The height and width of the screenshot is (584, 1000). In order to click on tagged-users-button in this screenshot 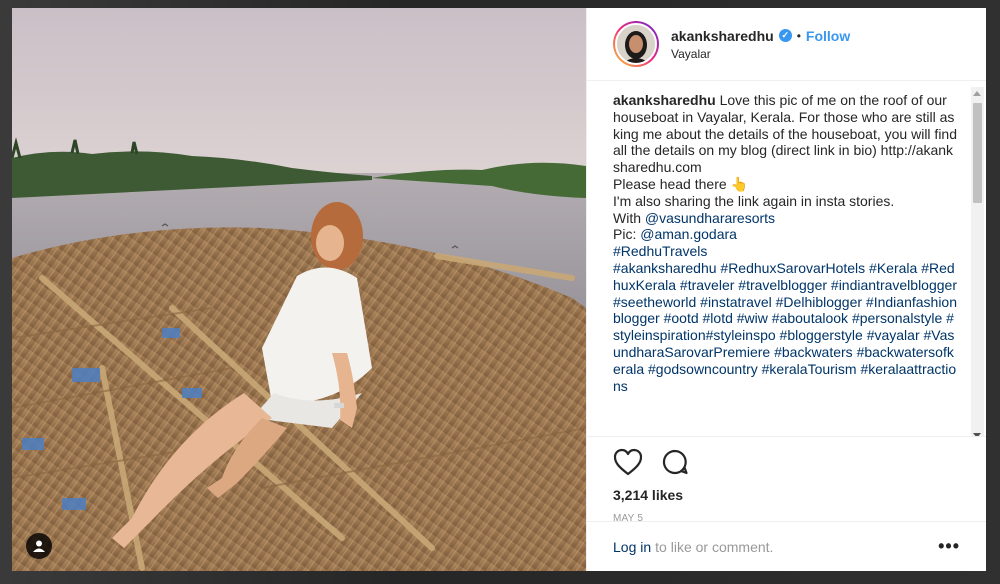, I will do `click(39, 546)`.